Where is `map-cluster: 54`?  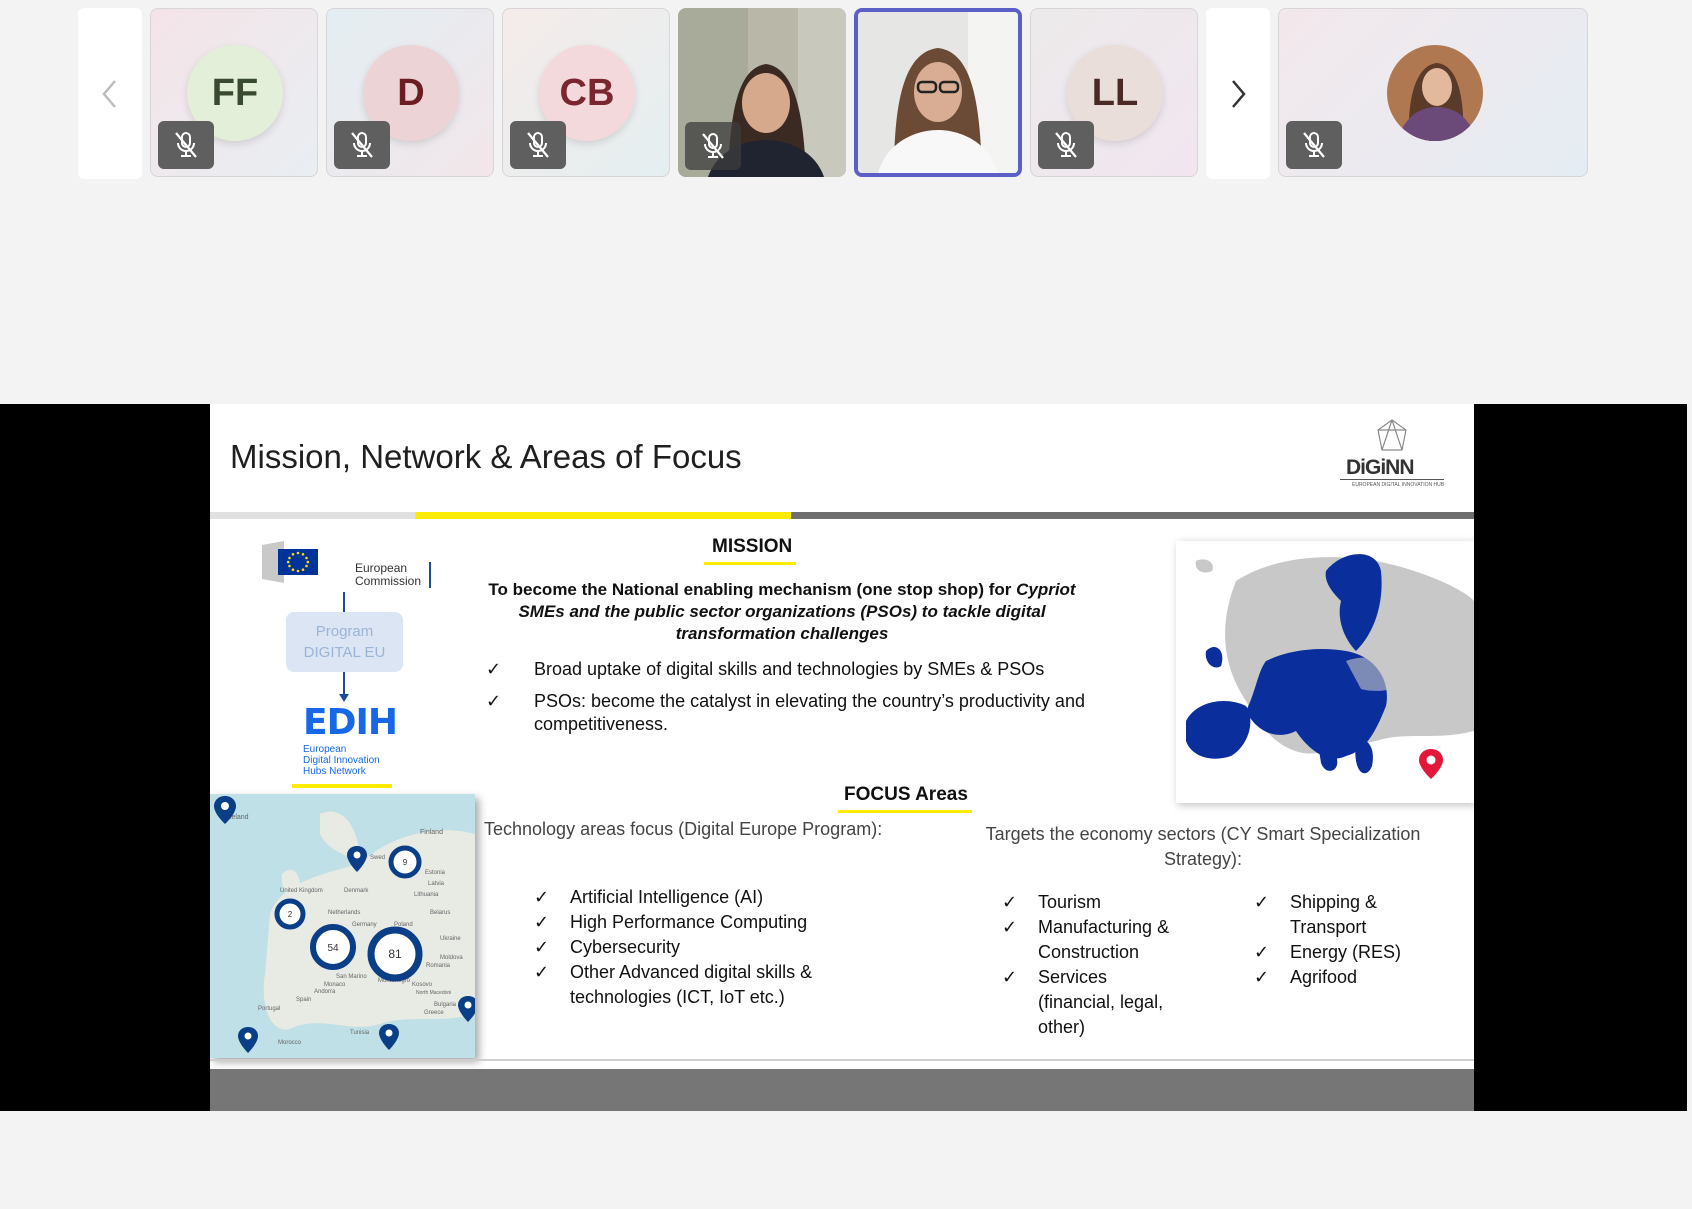
map-cluster: 54 is located at coordinates (333, 947).